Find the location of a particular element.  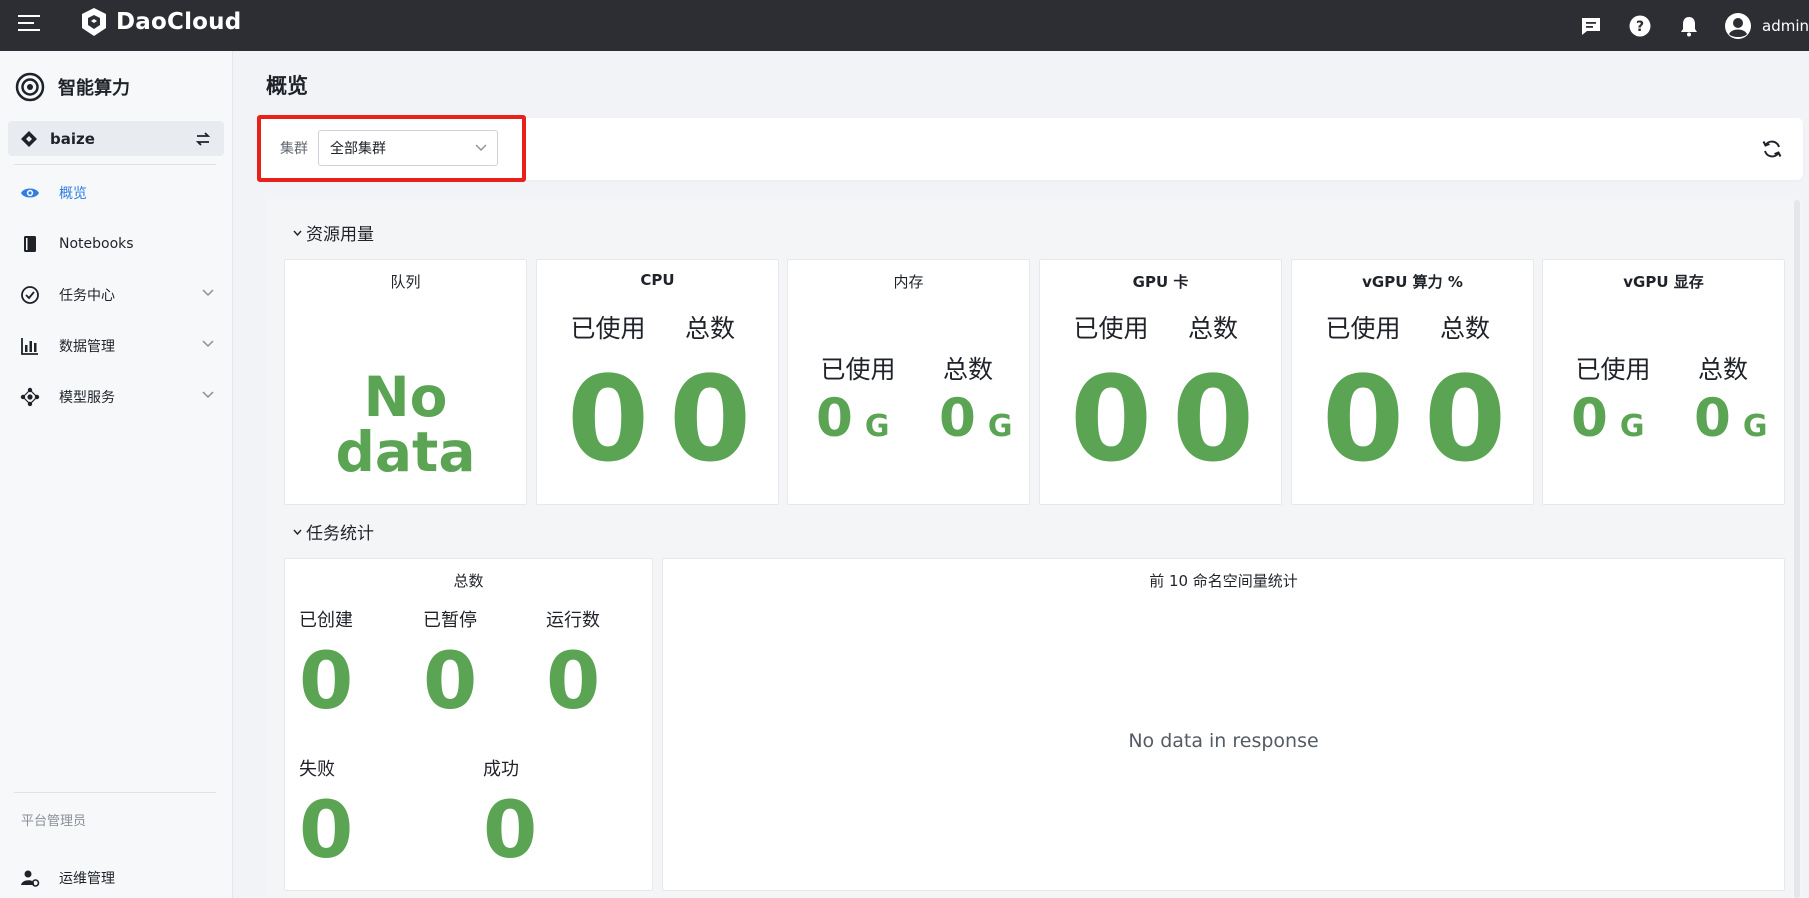

sidebar-item-notebooks: Notebooks is located at coordinates (116, 243).